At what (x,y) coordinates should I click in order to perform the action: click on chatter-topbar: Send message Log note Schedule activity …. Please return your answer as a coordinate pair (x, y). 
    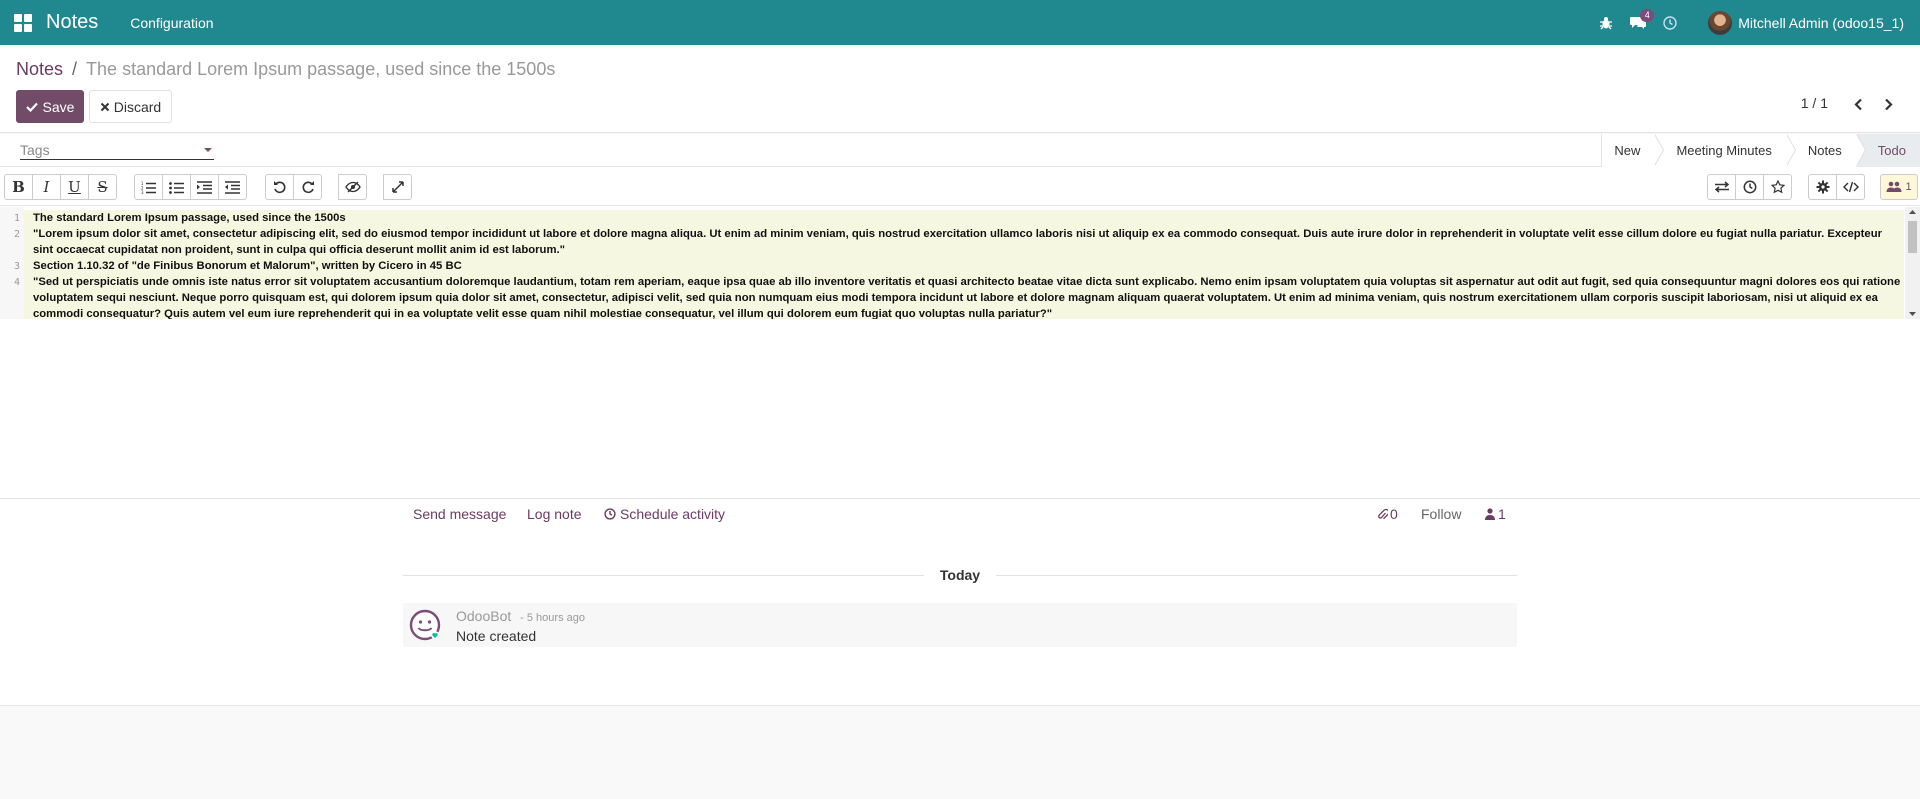
    Looking at the image, I should click on (960, 515).